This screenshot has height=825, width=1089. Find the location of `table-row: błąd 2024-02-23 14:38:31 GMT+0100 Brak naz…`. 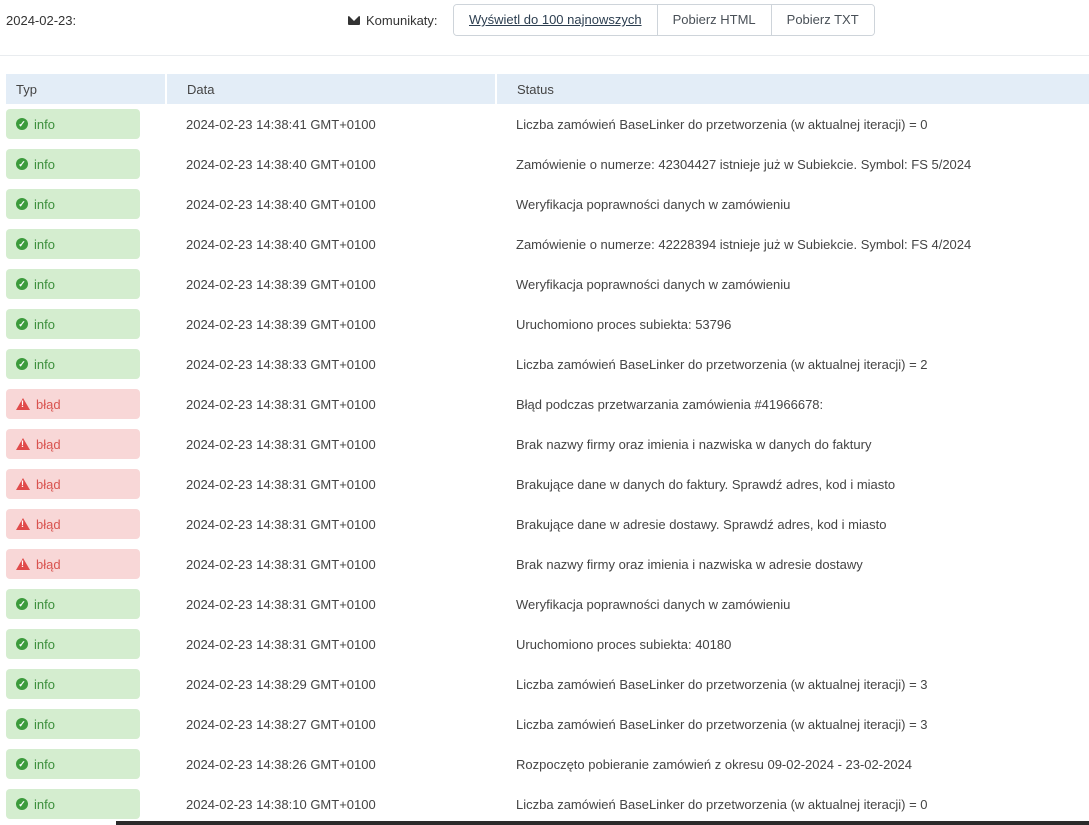

table-row: błąd 2024-02-23 14:38:31 GMT+0100 Brak naz… is located at coordinates (547, 564).